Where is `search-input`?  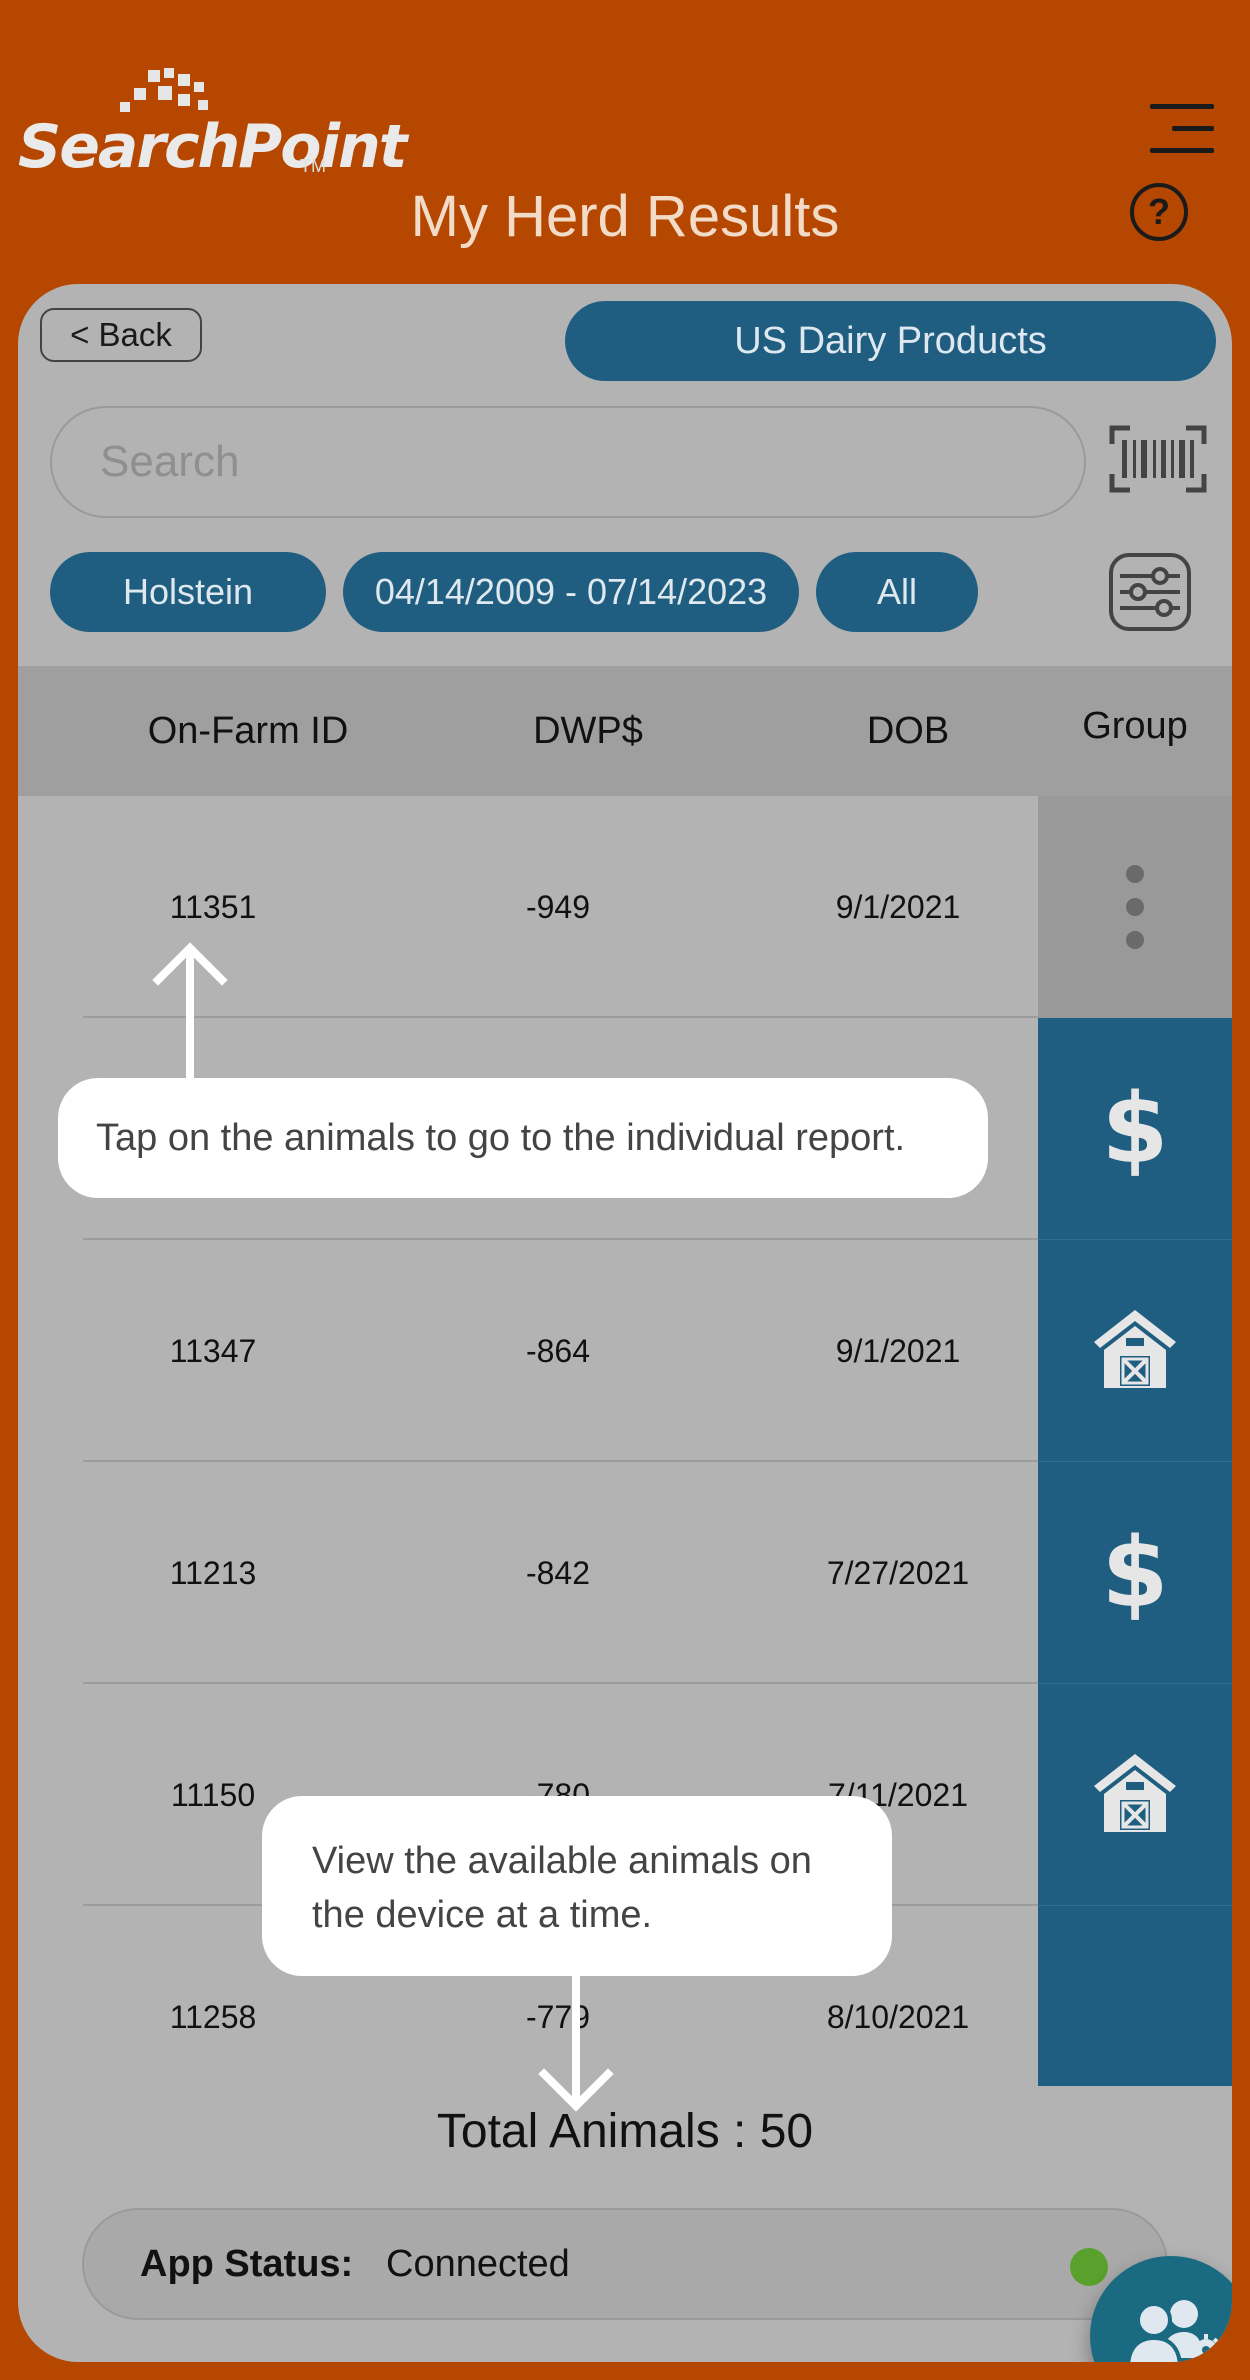
search-input is located at coordinates (568, 462).